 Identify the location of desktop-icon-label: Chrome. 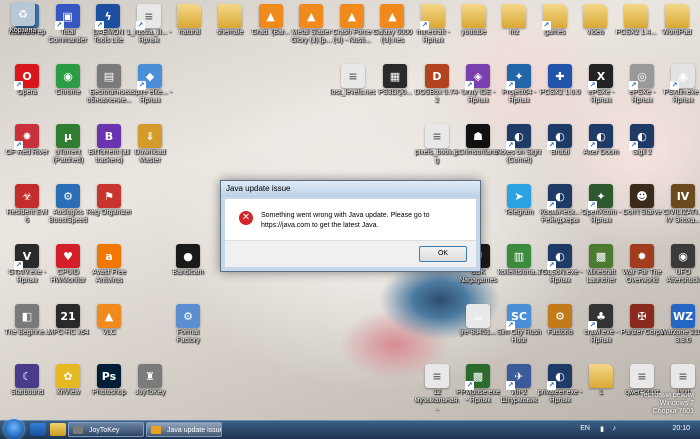
(68, 92).